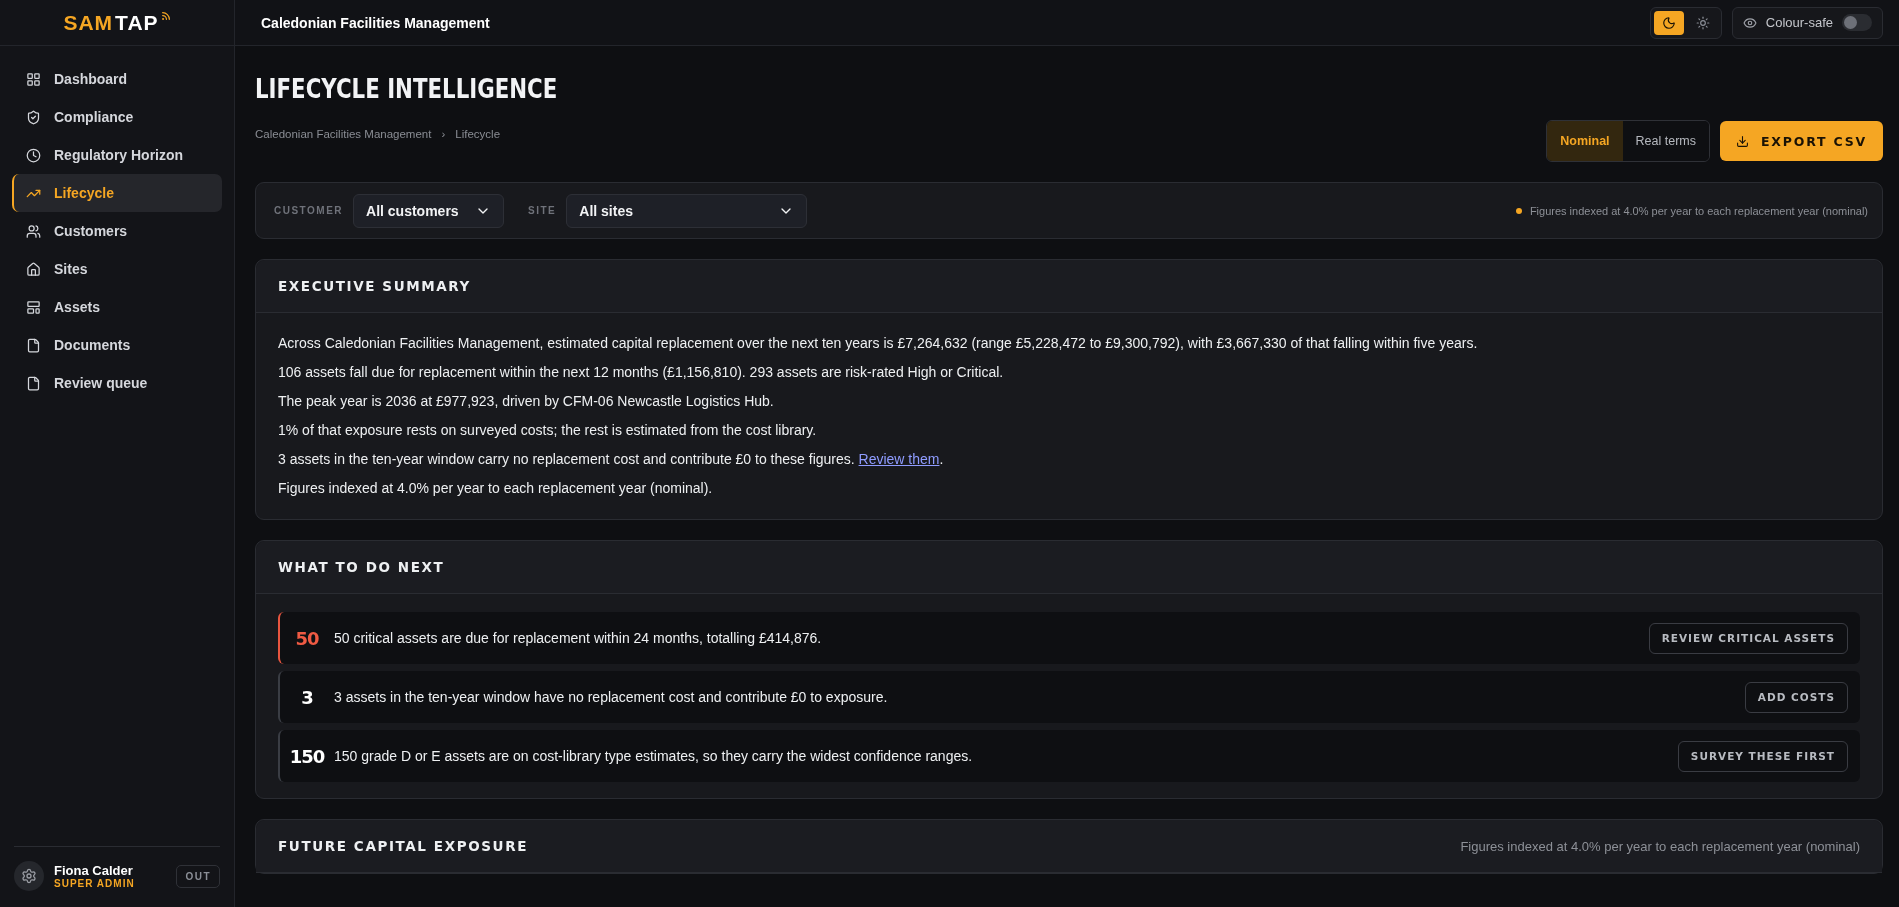  Describe the element at coordinates (33, 79) in the screenshot. I see `grid-icon` at that location.